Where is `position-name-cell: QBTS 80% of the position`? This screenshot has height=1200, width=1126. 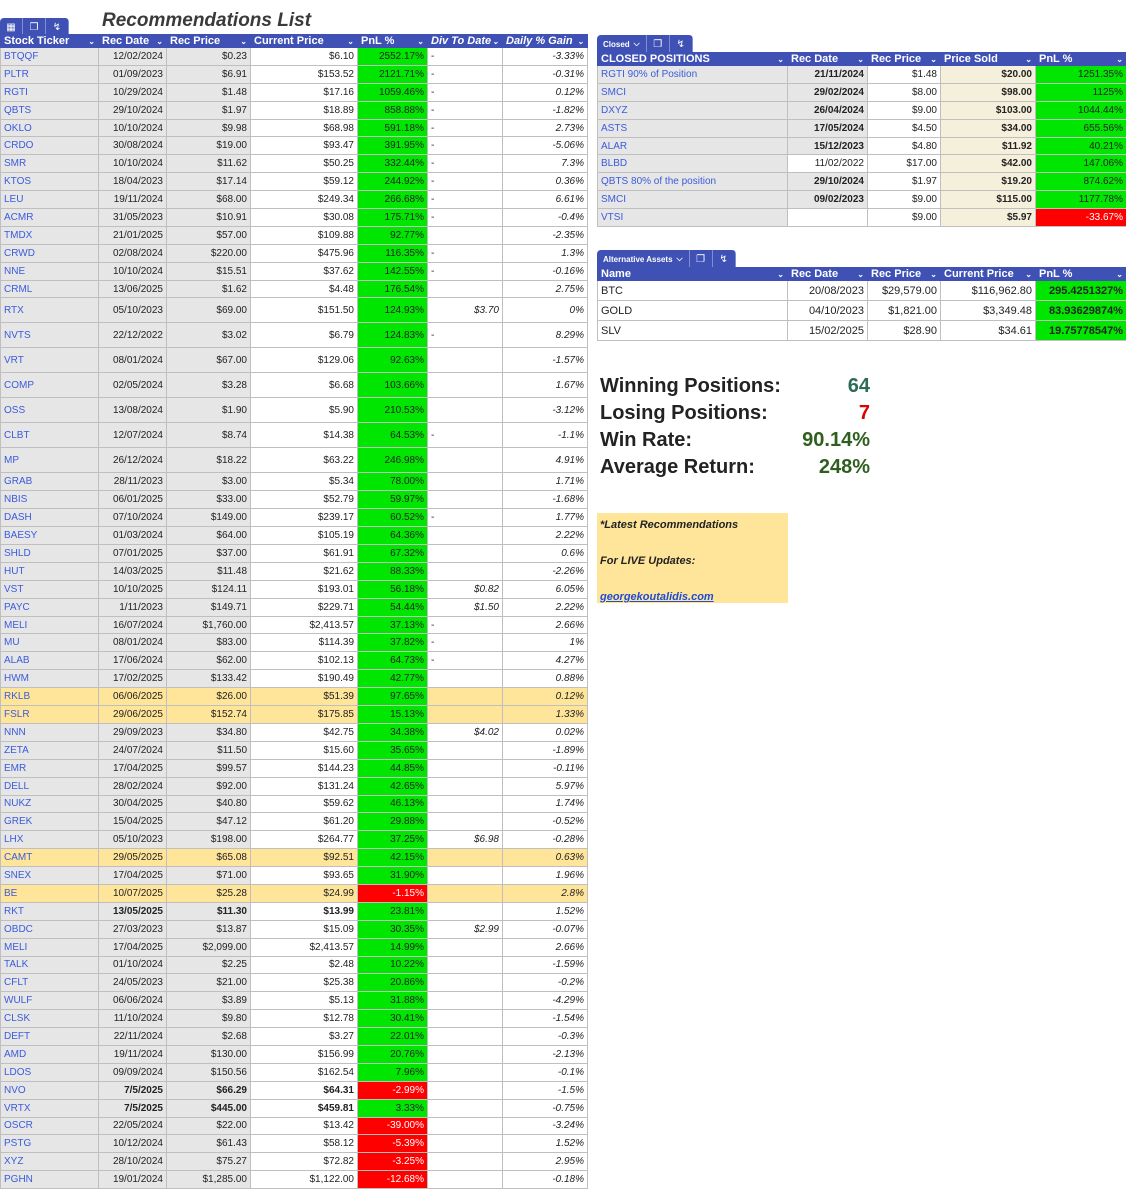
position-name-cell: QBTS 80% of the position is located at coordinates (692, 182).